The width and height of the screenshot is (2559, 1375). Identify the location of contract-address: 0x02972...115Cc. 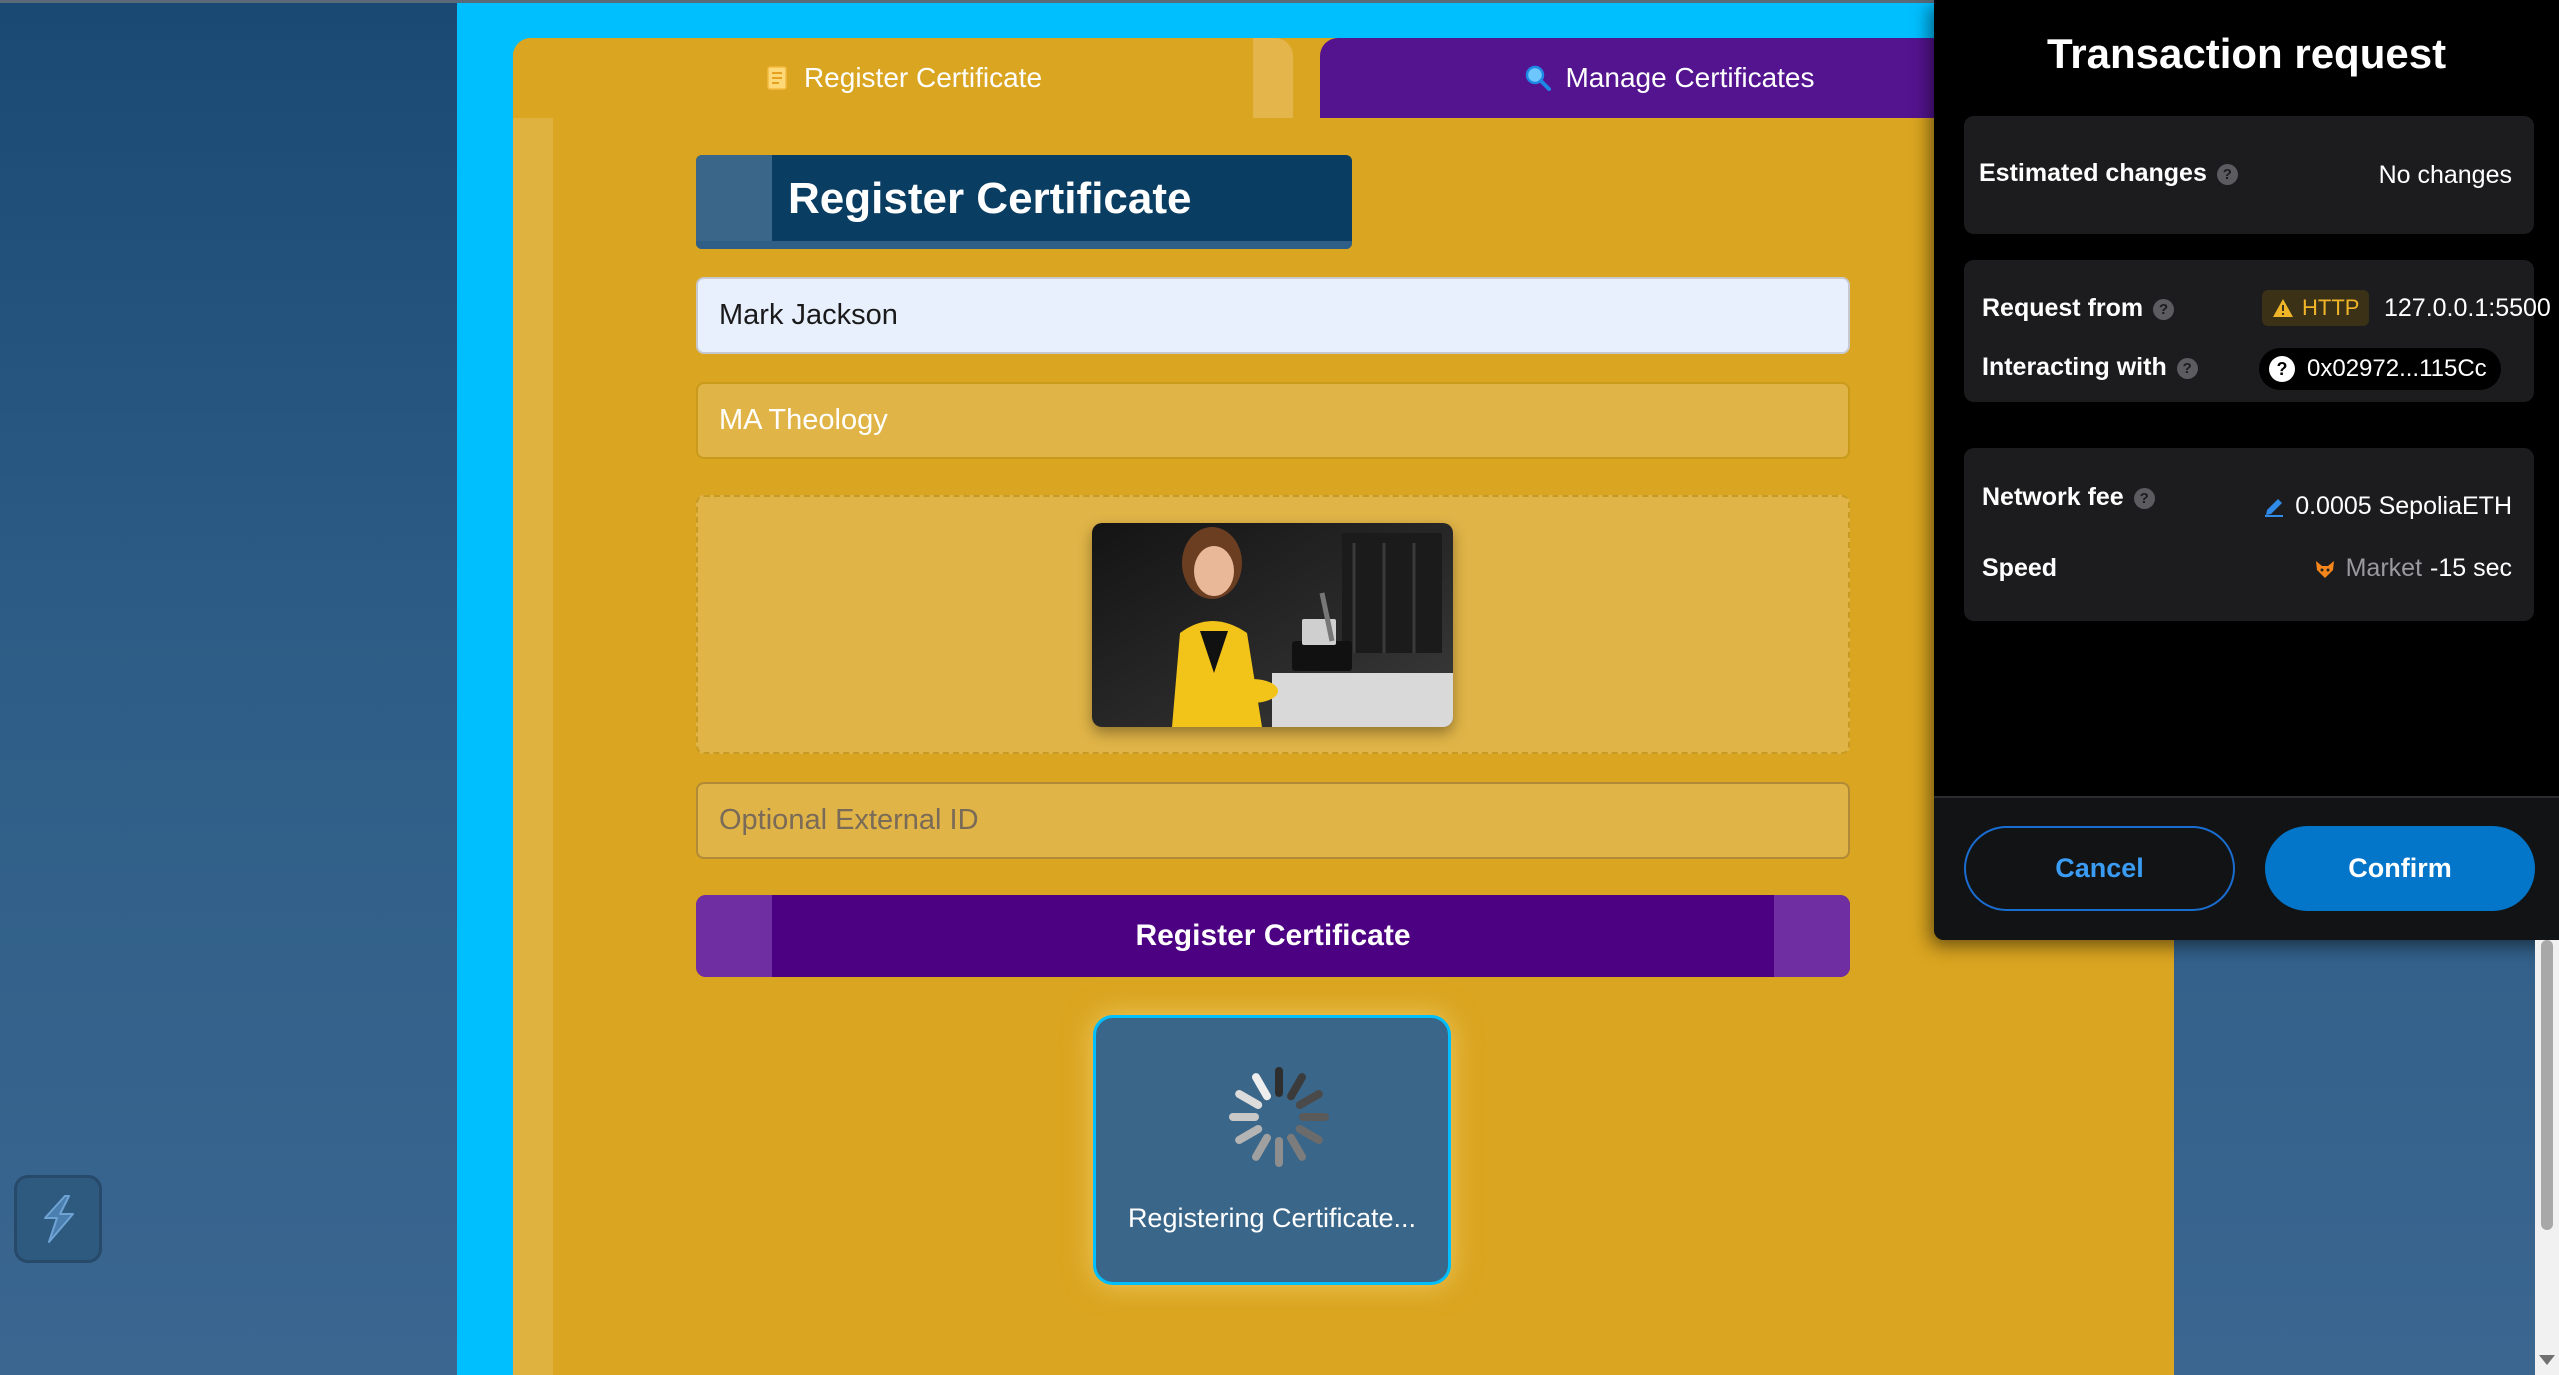
(2397, 368).